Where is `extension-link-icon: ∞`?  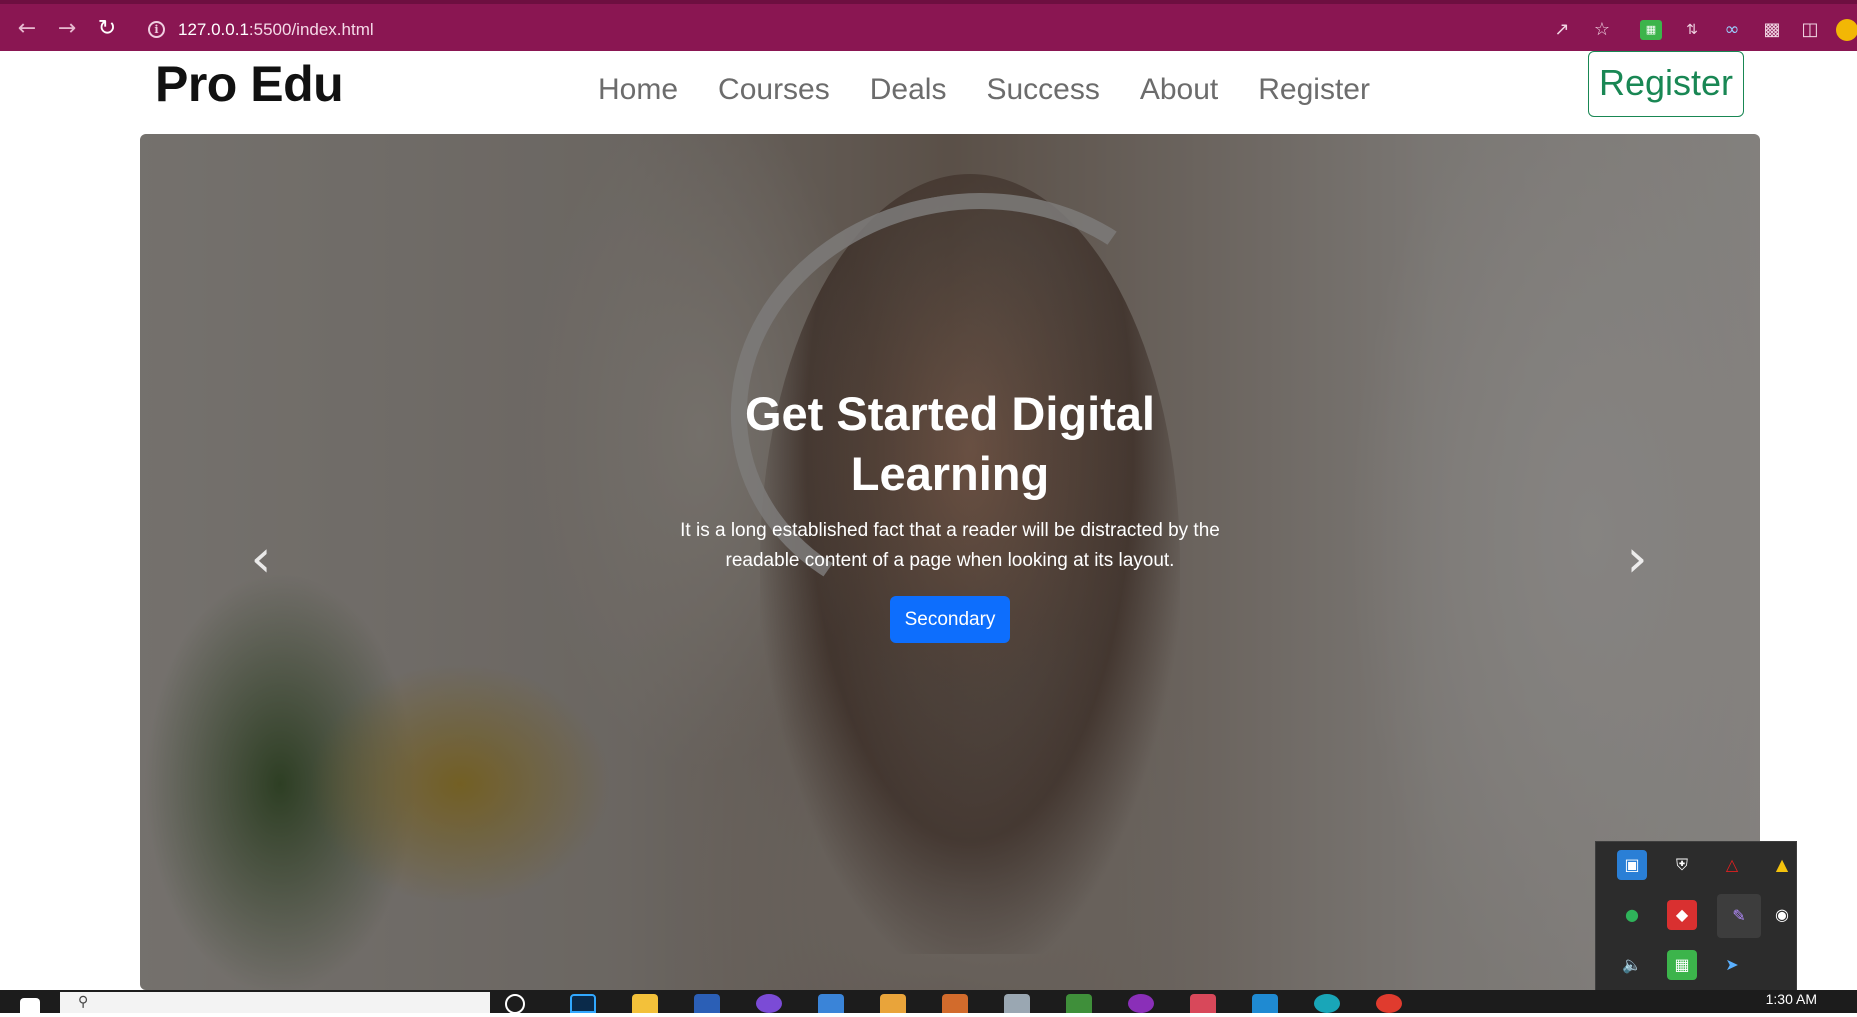
extension-link-icon: ∞ is located at coordinates (1732, 30).